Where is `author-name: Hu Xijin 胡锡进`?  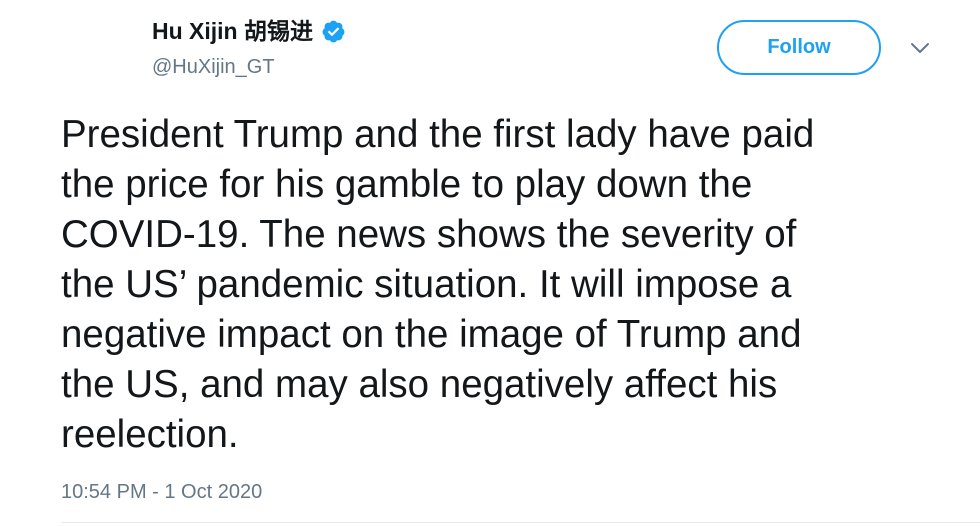
author-name: Hu Xijin 胡锡进 is located at coordinates (232, 31).